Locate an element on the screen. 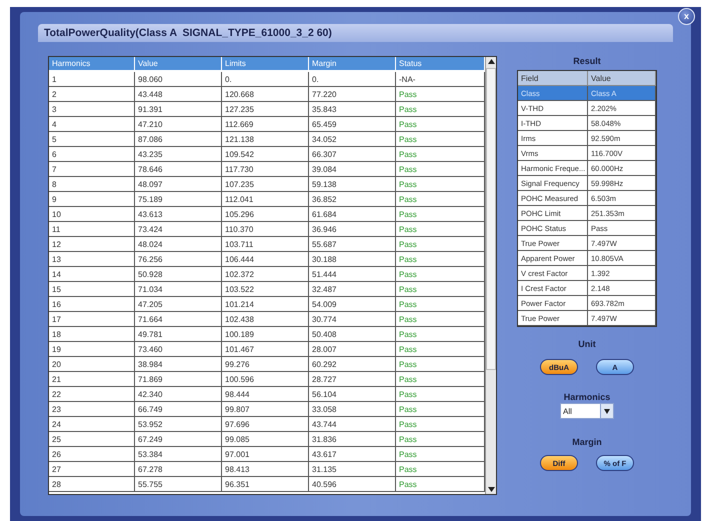  table-cell: 60.292 is located at coordinates (352, 364).